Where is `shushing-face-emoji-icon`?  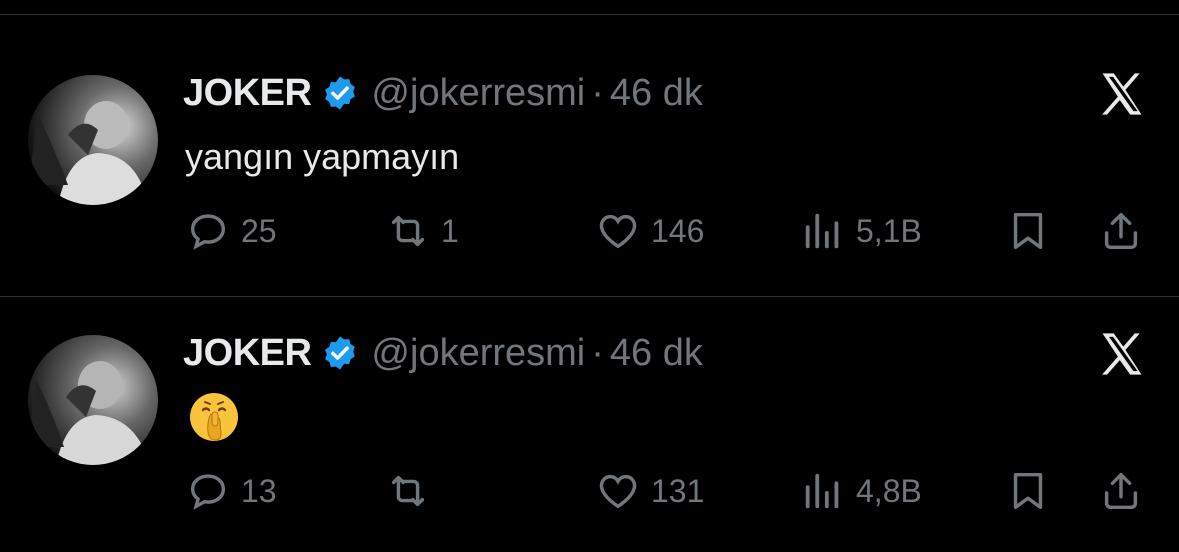 shushing-face-emoji-icon is located at coordinates (214, 417).